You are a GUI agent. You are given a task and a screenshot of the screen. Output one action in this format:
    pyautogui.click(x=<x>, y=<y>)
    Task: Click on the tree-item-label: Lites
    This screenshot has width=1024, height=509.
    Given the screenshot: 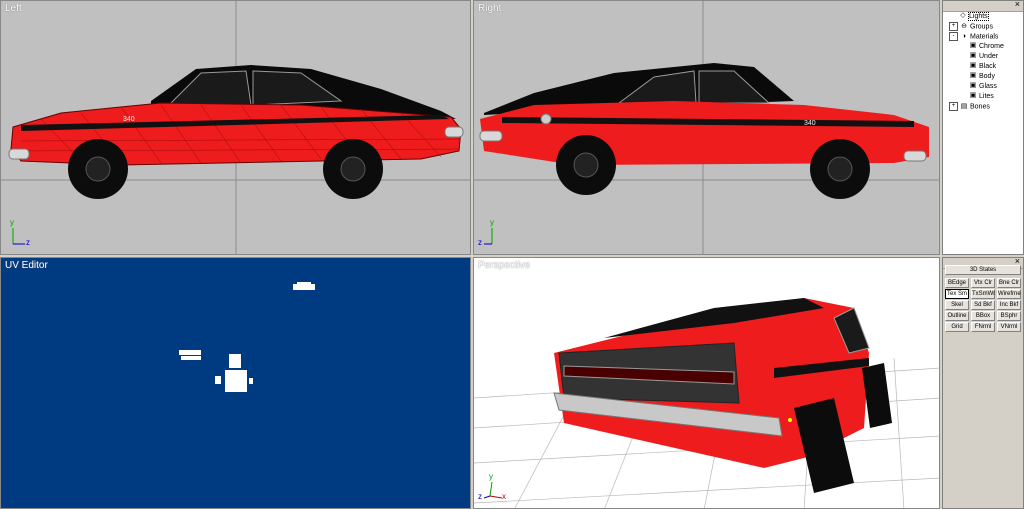 What is the action you would take?
    pyautogui.click(x=986, y=96)
    